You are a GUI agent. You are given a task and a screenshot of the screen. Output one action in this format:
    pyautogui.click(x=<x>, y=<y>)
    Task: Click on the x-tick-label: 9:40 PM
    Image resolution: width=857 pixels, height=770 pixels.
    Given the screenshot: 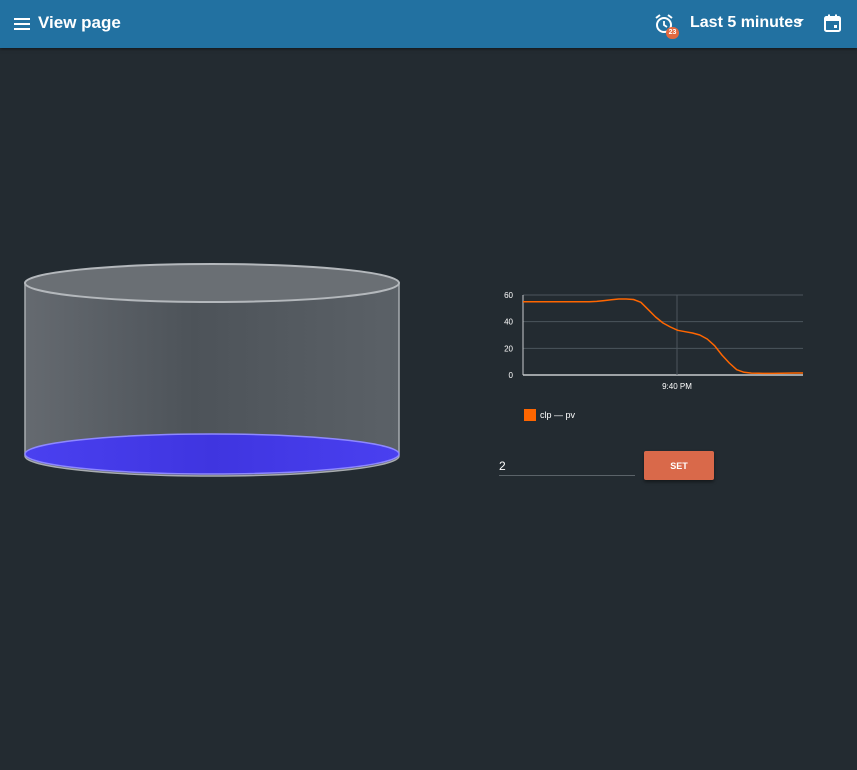 What is the action you would take?
    pyautogui.click(x=677, y=386)
    